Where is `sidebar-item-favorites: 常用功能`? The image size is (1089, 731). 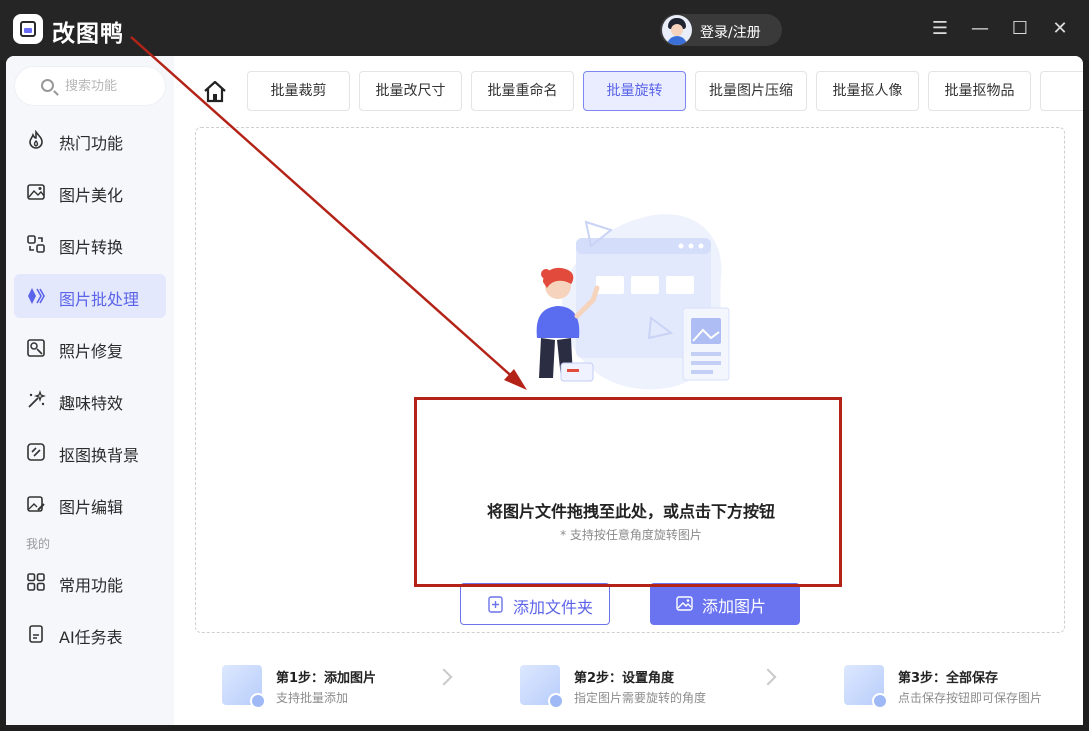
sidebar-item-favorites: 常用功能 is located at coordinates (90, 582).